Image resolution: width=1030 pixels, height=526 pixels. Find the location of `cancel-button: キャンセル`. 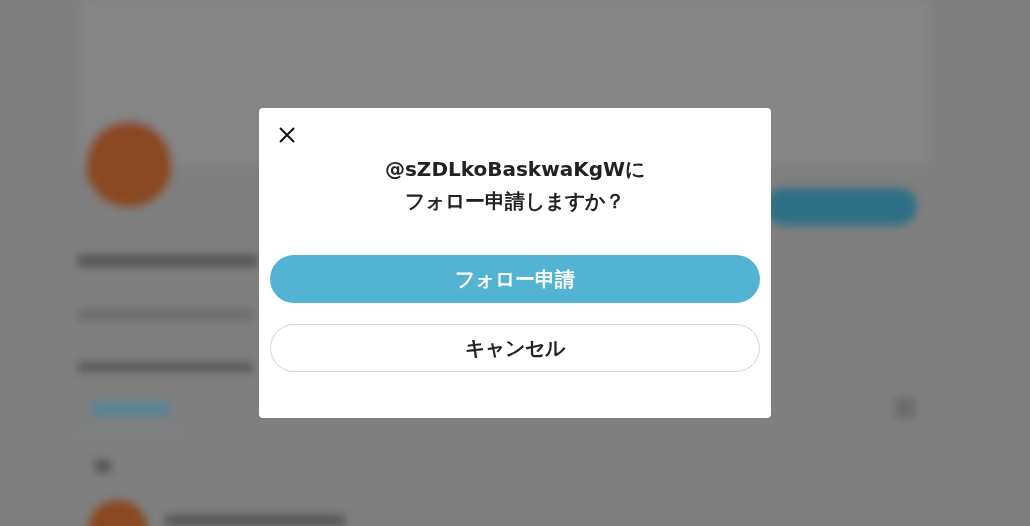

cancel-button: キャンセル is located at coordinates (515, 348).